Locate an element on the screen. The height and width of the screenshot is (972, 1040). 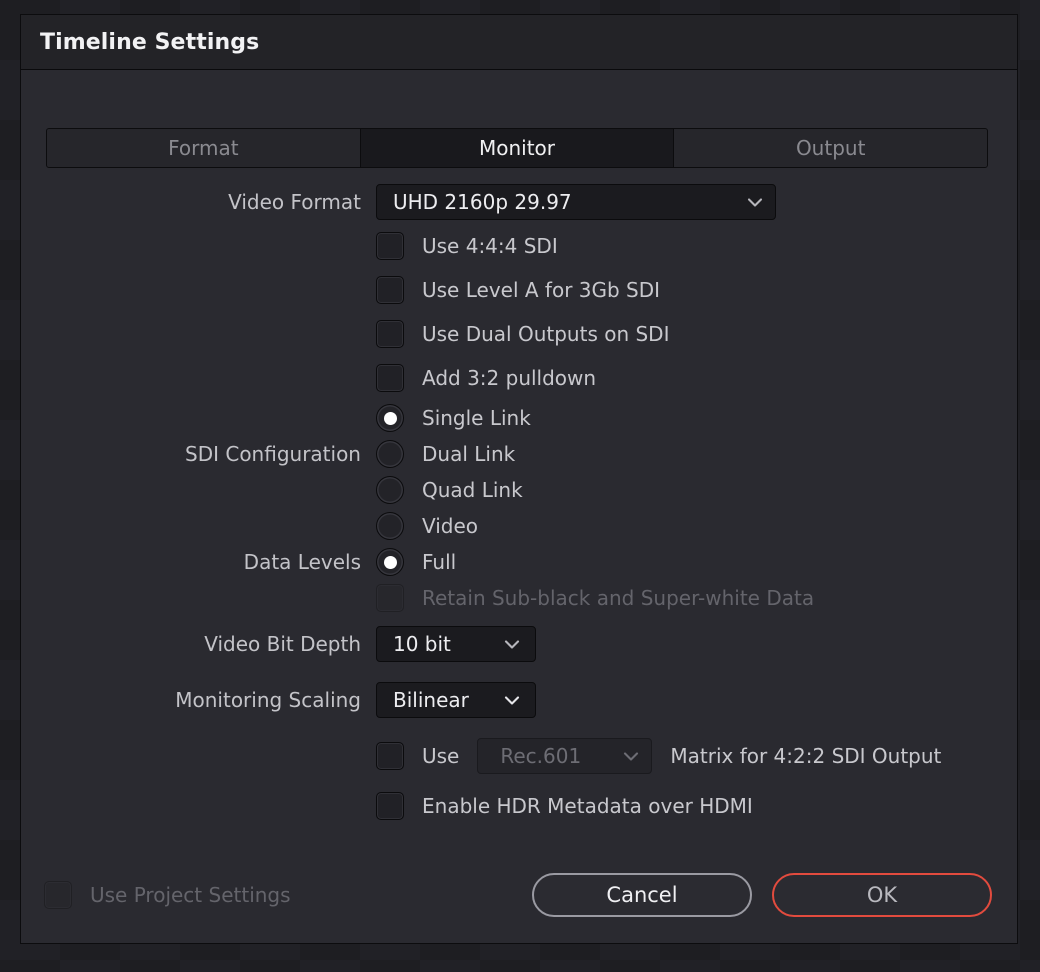
sdi-configuration-radio-group: Single Link Dual Link Quad Link is located at coordinates (453, 454).